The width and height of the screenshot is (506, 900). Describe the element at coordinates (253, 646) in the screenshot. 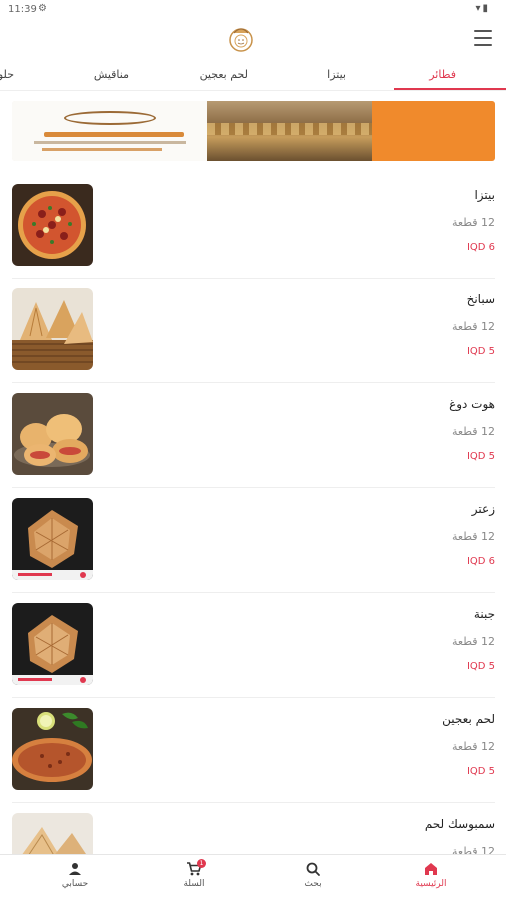

I see `list-item: جبنة 12 قطعة IQD 5` at that location.